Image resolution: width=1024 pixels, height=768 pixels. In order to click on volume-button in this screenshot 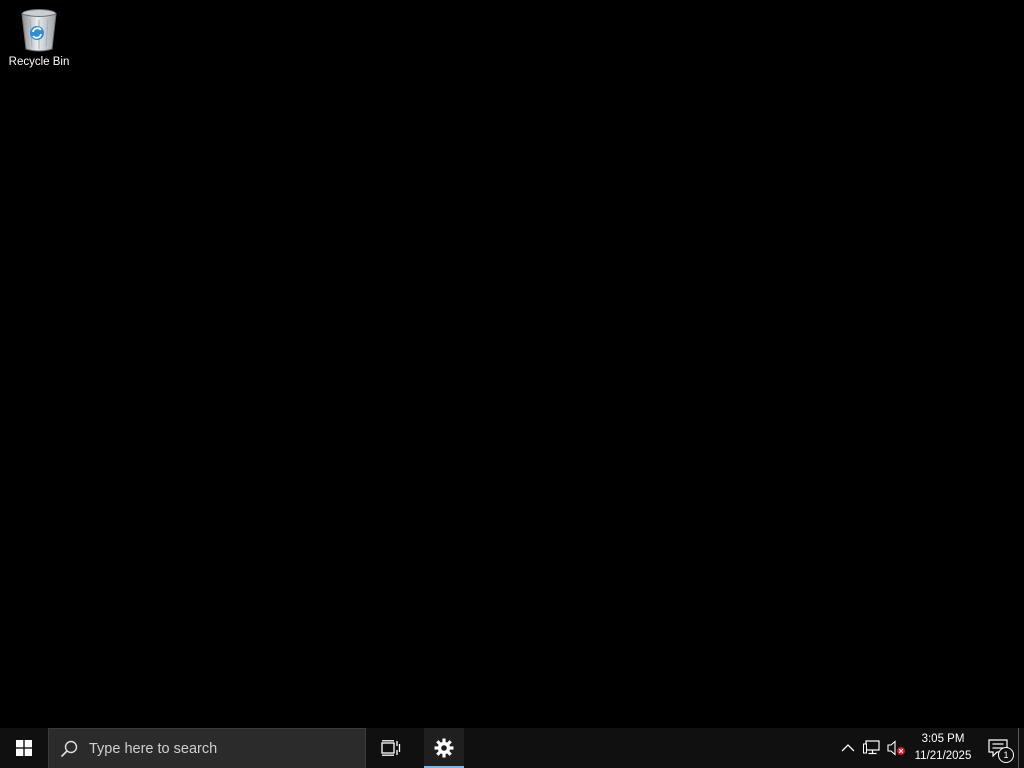, I will do `click(896, 748)`.